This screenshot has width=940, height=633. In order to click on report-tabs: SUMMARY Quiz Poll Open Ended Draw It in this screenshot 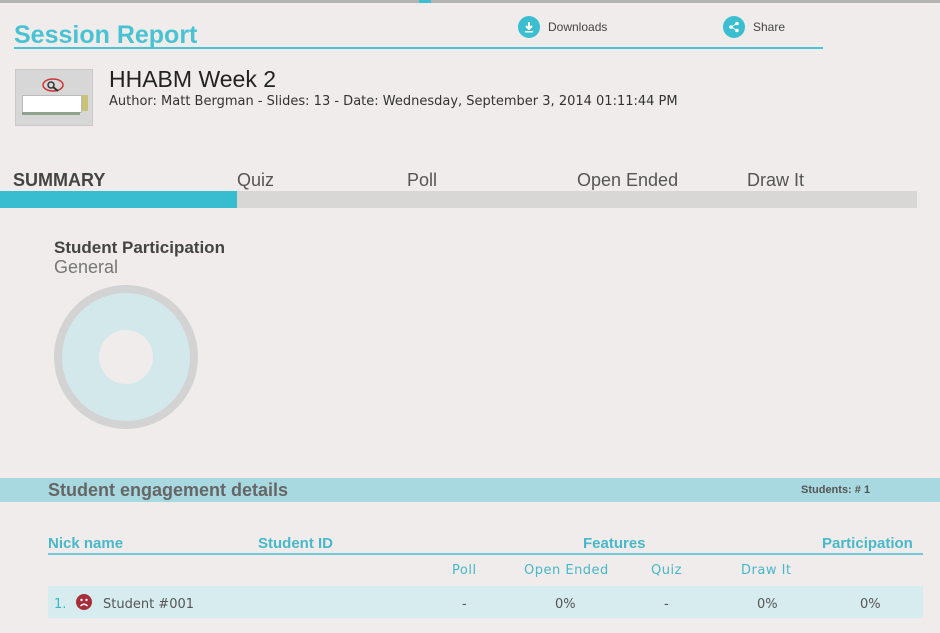, I will do `click(458, 189)`.